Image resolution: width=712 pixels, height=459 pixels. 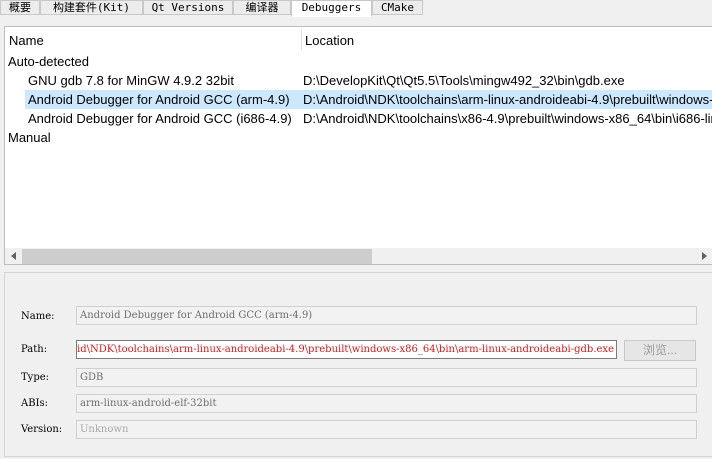 What do you see at coordinates (397, 7) in the screenshot?
I see `tab-cmake: CMake` at bounding box center [397, 7].